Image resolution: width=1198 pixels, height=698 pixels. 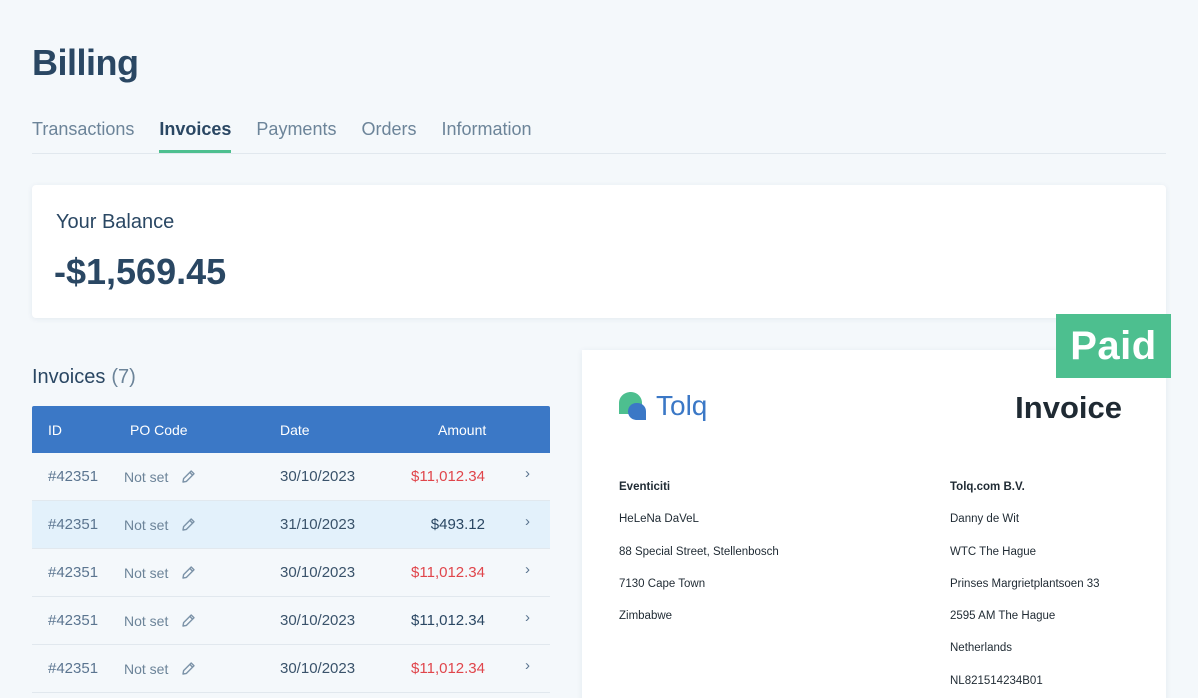 What do you see at coordinates (123, 377) in the screenshot?
I see `invoices-count: (7)` at bounding box center [123, 377].